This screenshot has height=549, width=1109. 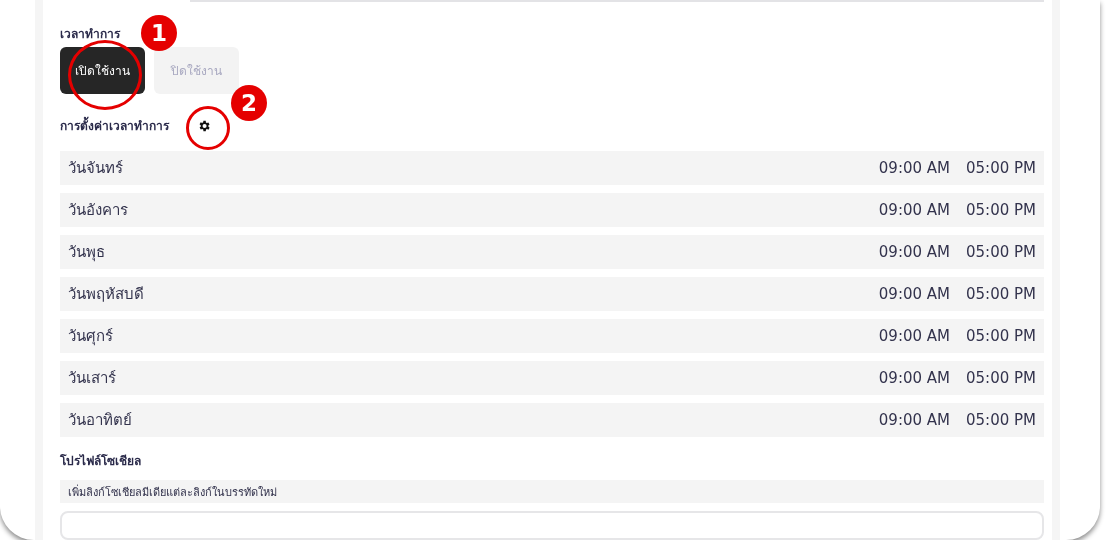 What do you see at coordinates (204, 125) in the screenshot?
I see `settings-icon` at bounding box center [204, 125].